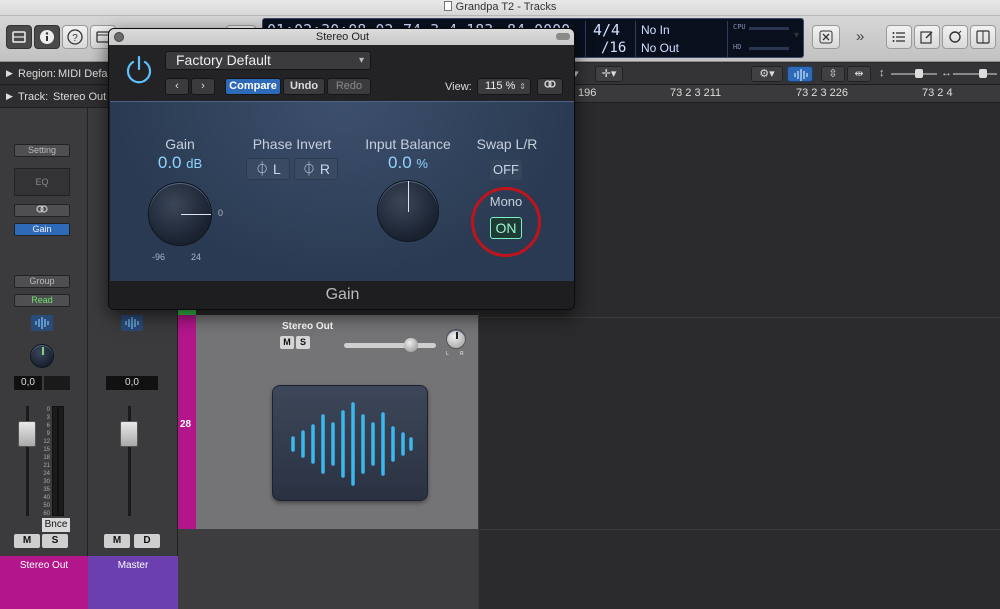 The width and height of the screenshot is (1000, 609). What do you see at coordinates (500, 86) in the screenshot?
I see `view-zoom-value: 115 %` at bounding box center [500, 86].